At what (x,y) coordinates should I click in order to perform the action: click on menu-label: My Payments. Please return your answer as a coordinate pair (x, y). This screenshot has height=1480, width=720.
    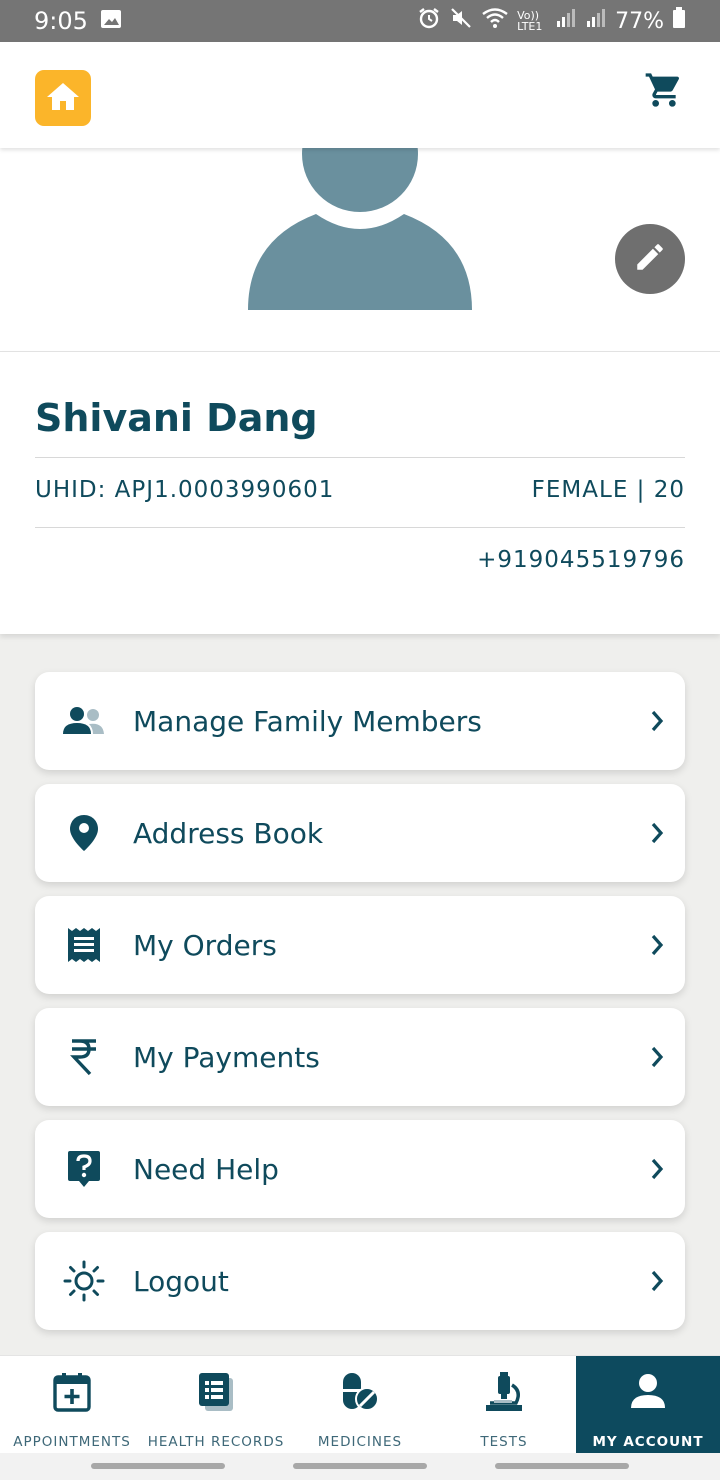
    Looking at the image, I should click on (226, 1057).